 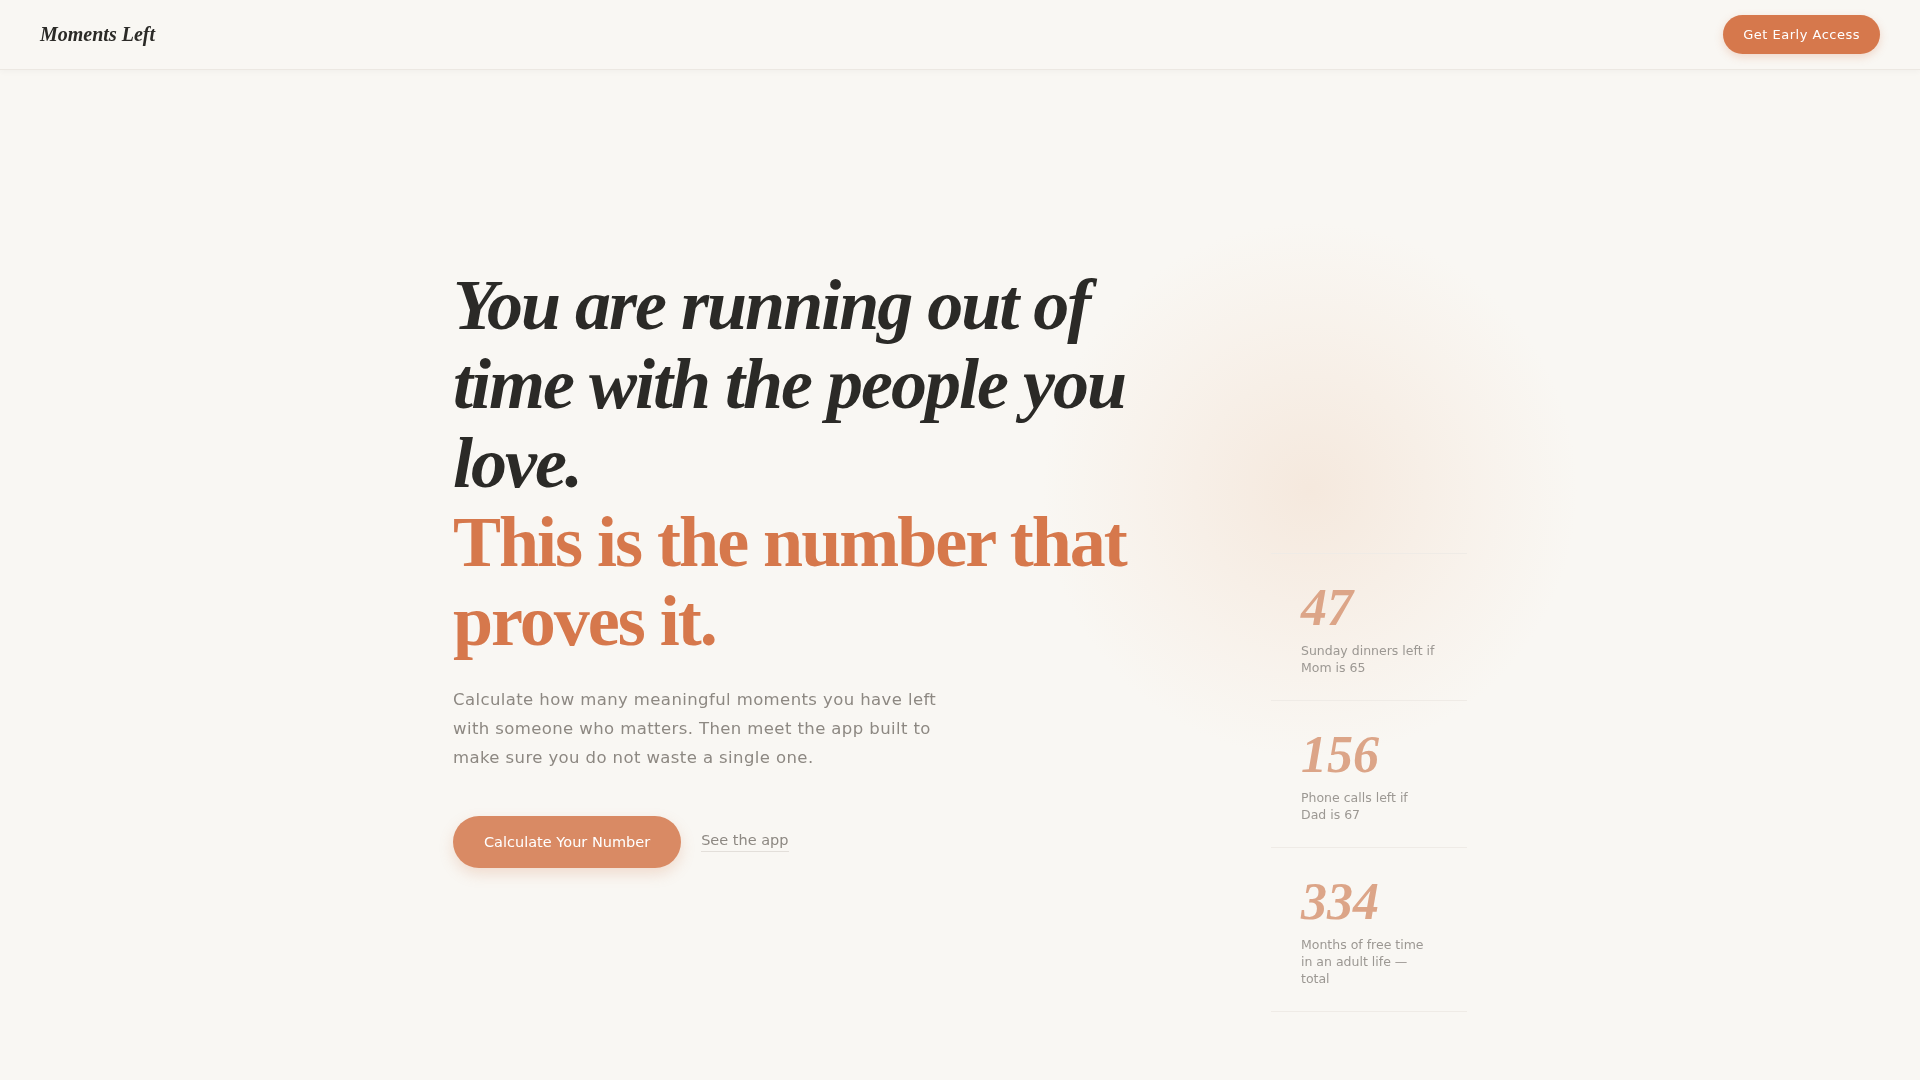 What do you see at coordinates (745, 842) in the screenshot?
I see `see-app-link: See the app` at bounding box center [745, 842].